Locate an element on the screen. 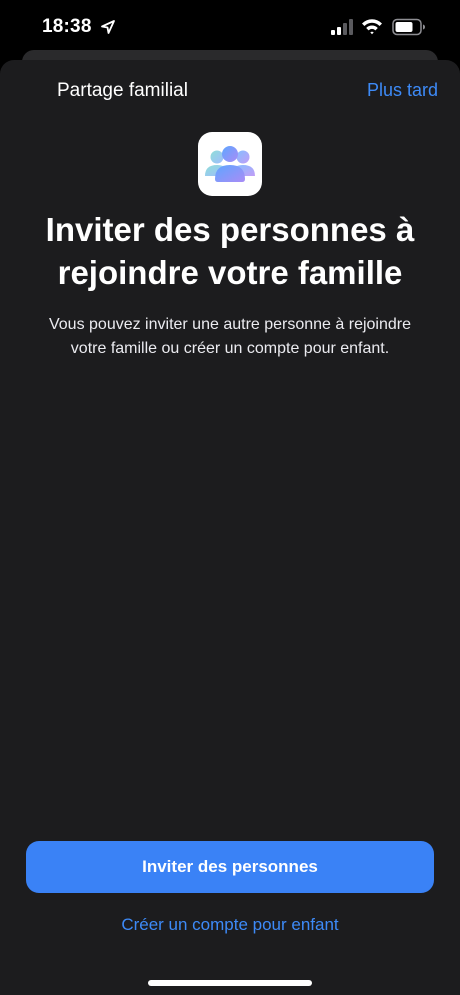 This screenshot has width=460, height=995. wifi-icon is located at coordinates (372, 27).